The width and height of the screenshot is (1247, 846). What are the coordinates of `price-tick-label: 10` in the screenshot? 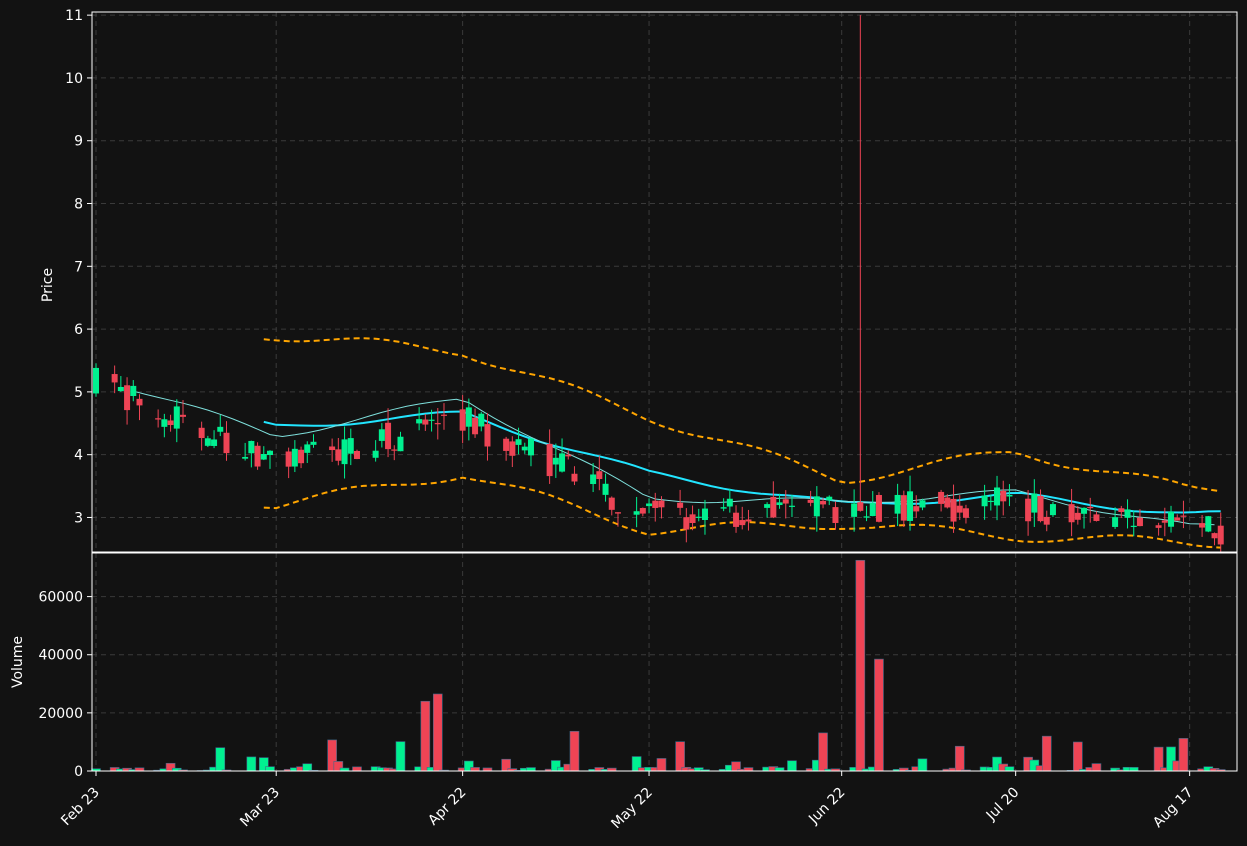 It's located at (74, 79).